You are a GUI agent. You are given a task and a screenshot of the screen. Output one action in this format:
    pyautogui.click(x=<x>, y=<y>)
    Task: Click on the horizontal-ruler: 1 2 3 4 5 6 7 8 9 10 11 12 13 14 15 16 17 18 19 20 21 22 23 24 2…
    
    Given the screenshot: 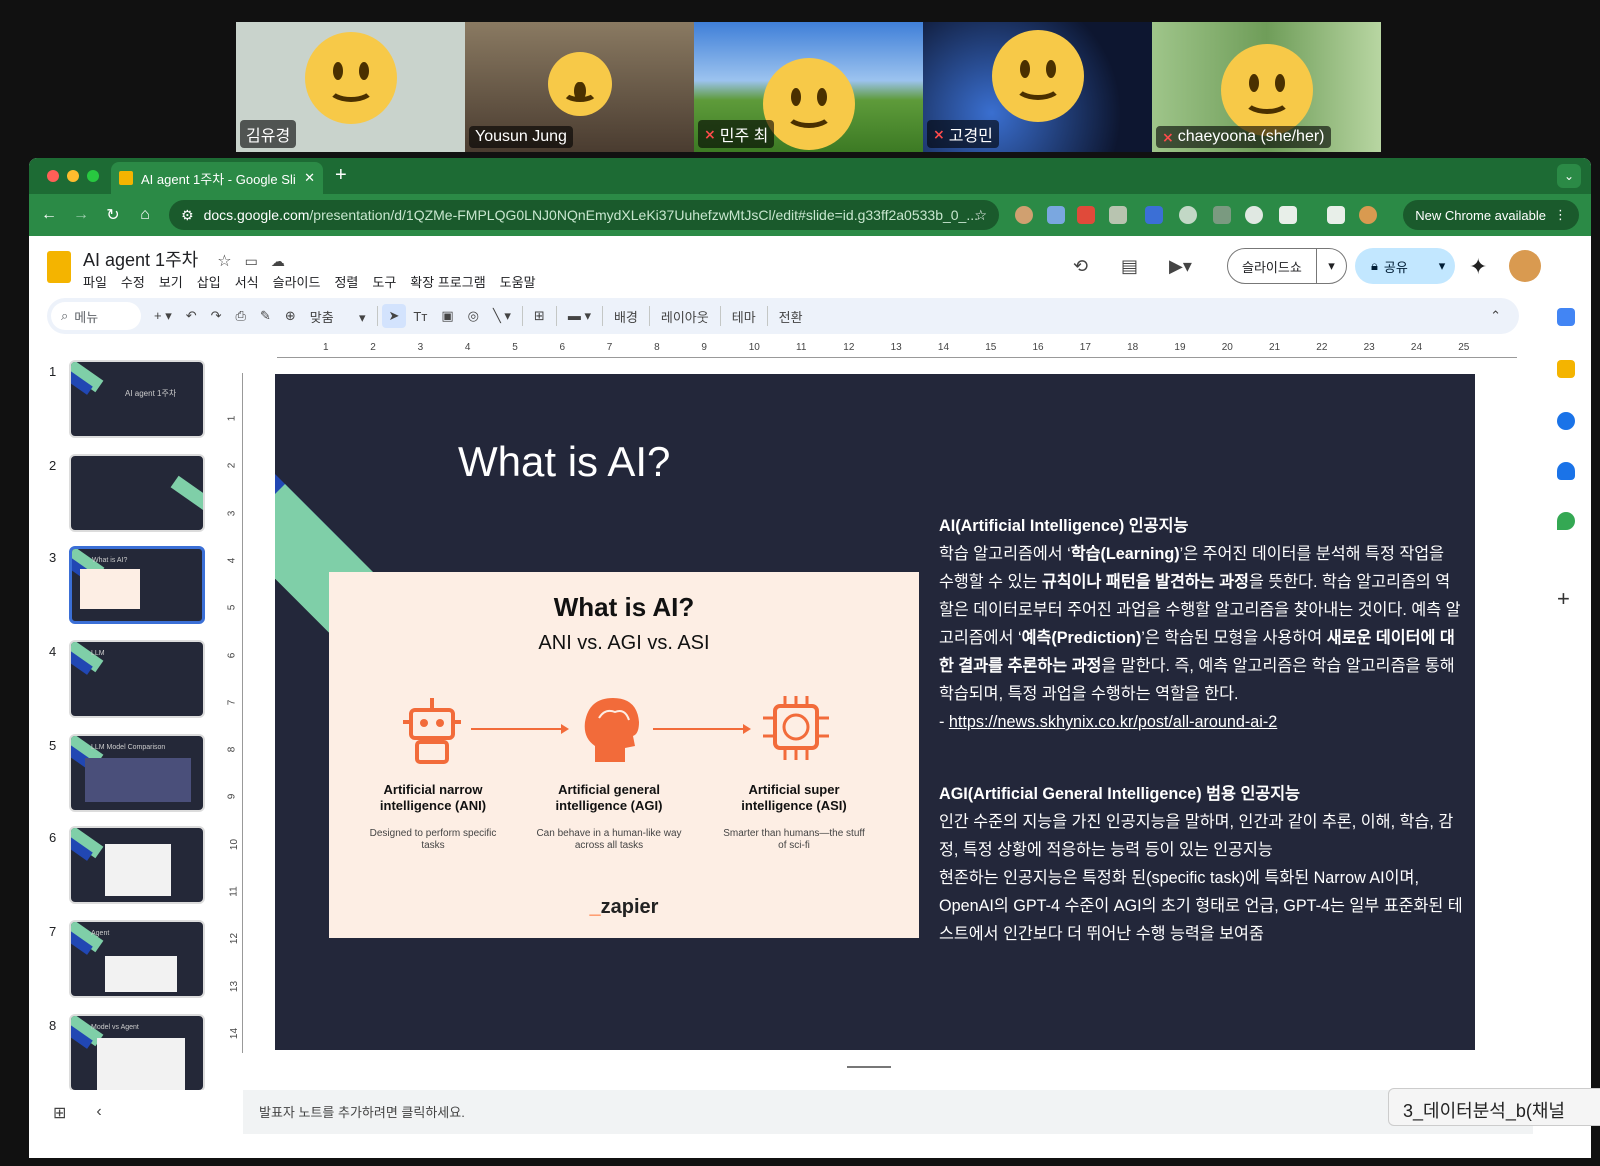 What is the action you would take?
    pyautogui.click(x=897, y=350)
    